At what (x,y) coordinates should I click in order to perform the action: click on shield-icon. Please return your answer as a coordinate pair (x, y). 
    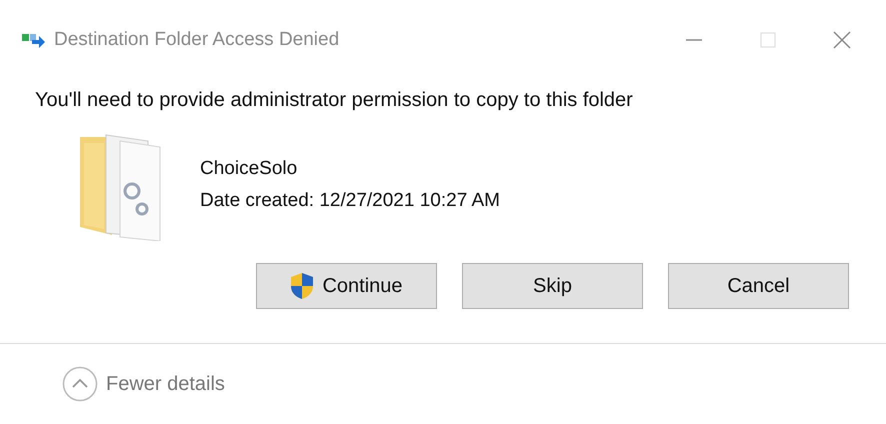
    Looking at the image, I should click on (302, 286).